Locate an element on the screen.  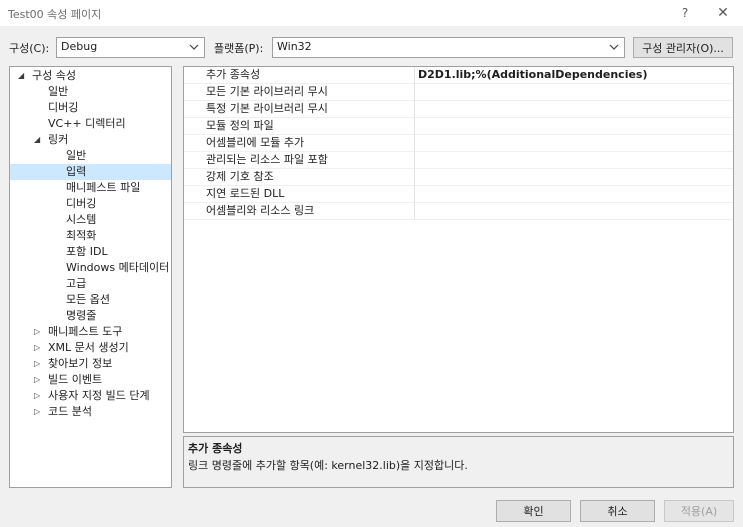
tree-item-browse-info: ▷ 찾아보기 정보 is located at coordinates (90, 364).